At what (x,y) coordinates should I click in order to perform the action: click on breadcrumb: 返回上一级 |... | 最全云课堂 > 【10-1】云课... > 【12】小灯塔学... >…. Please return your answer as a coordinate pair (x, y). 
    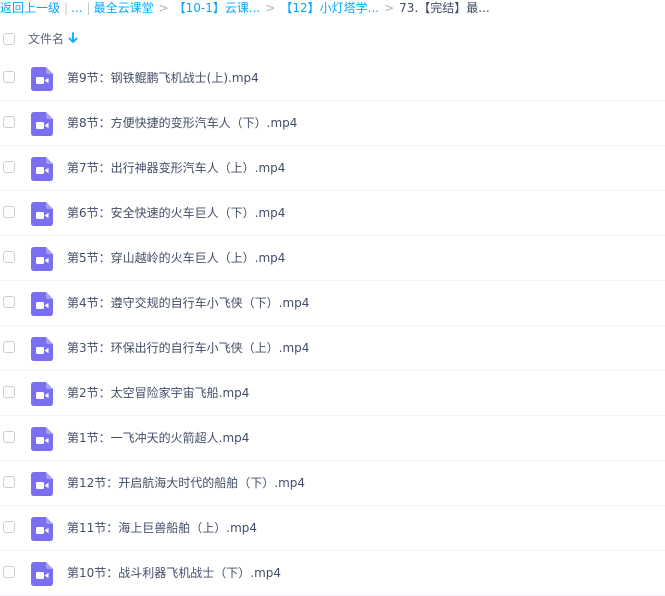
    Looking at the image, I should click on (332, 9).